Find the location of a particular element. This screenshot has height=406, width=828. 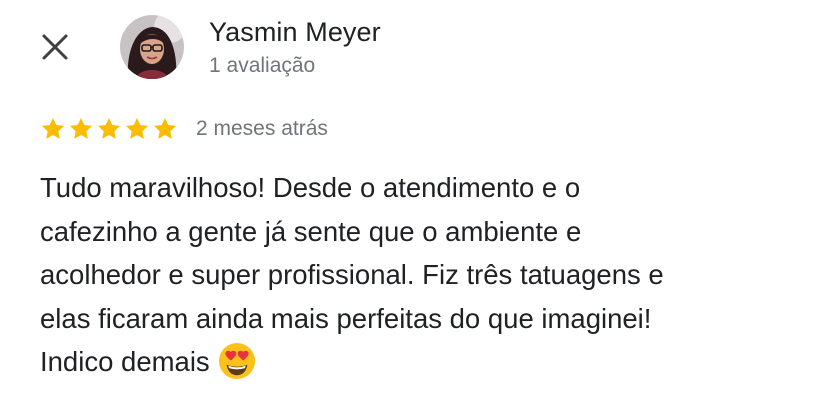

rating-row: 2 meses atrás is located at coordinates (184, 129).